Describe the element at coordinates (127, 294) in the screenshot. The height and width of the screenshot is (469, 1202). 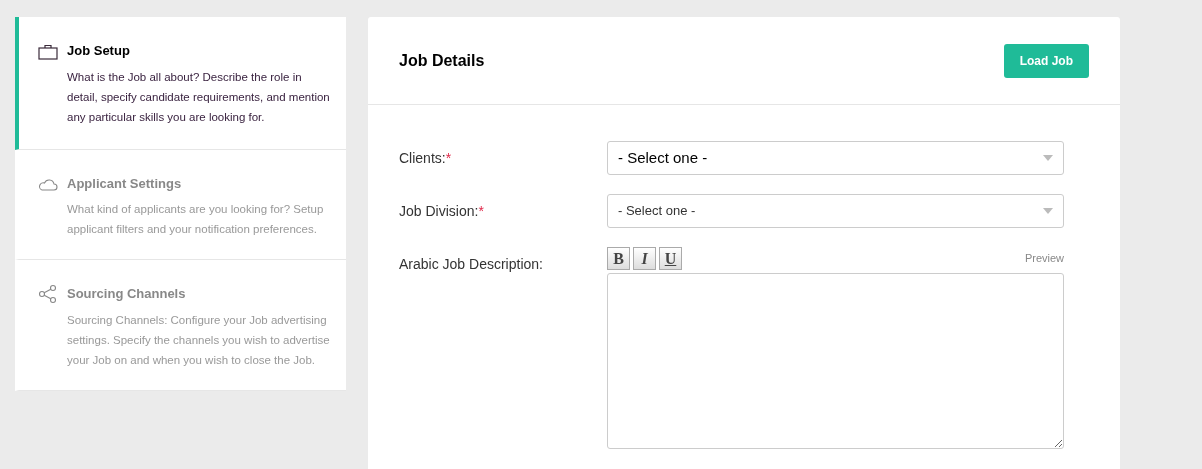
I see `step-title: Sourcing Channels` at that location.